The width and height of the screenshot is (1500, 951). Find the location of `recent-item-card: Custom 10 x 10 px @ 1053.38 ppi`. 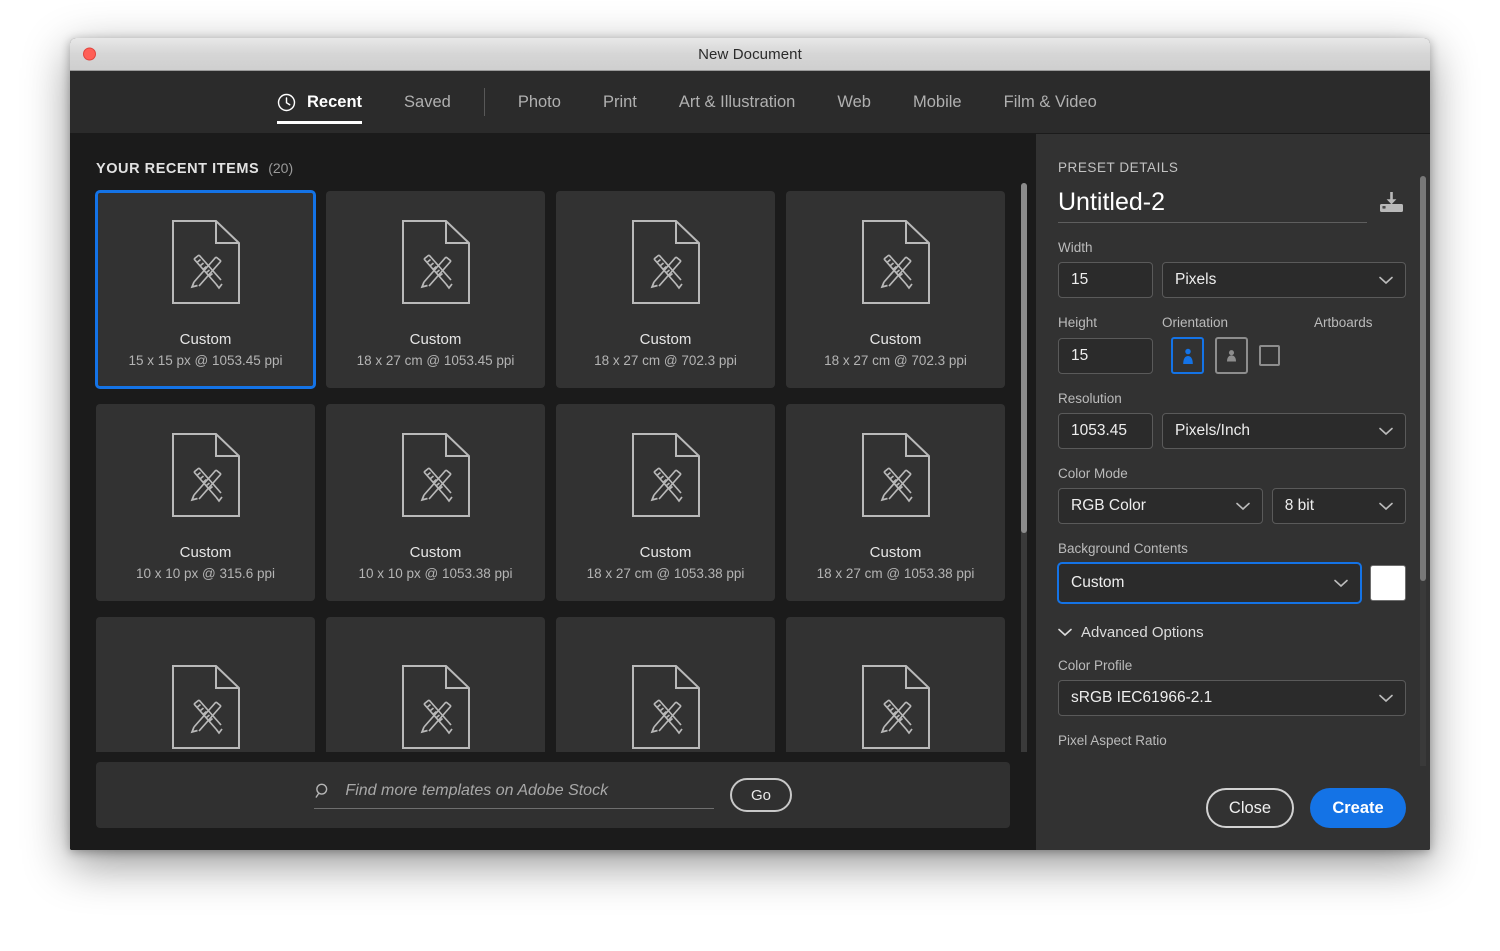

recent-item-card: Custom 10 x 10 px @ 1053.38 ppi is located at coordinates (435, 502).